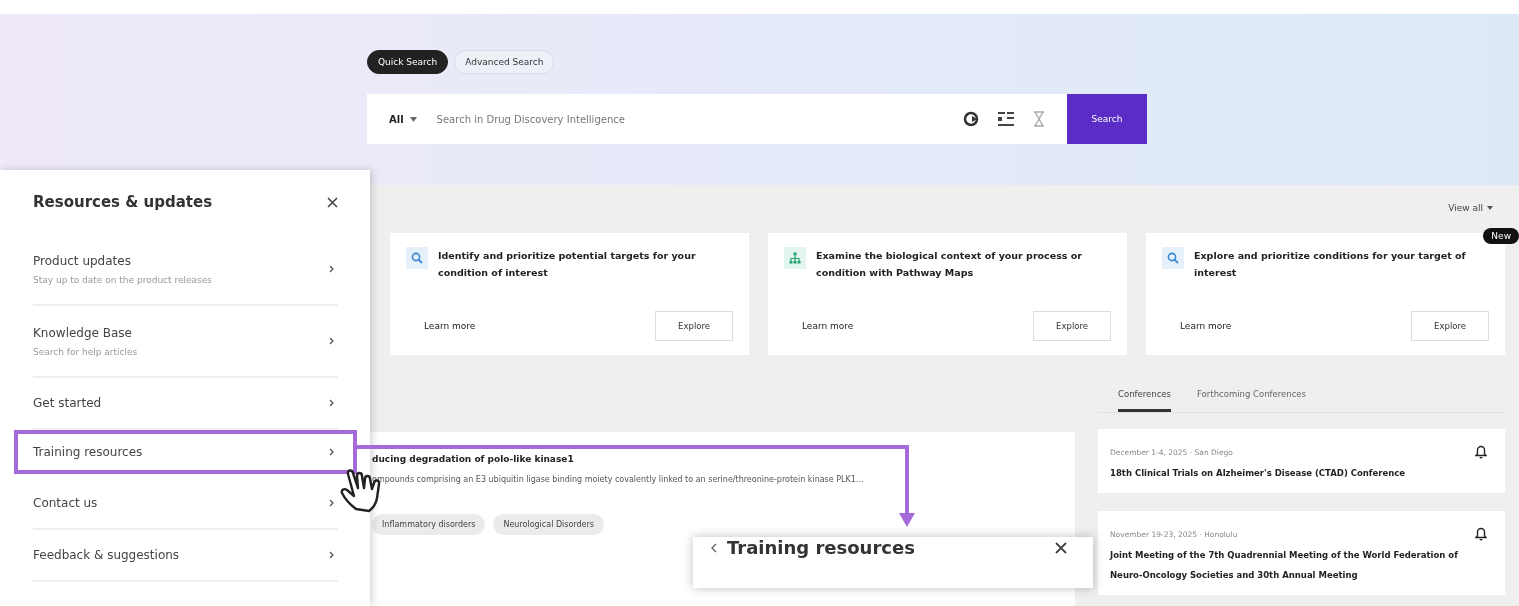  Describe the element at coordinates (65, 503) in the screenshot. I see `menu-item-title: Contact us` at that location.